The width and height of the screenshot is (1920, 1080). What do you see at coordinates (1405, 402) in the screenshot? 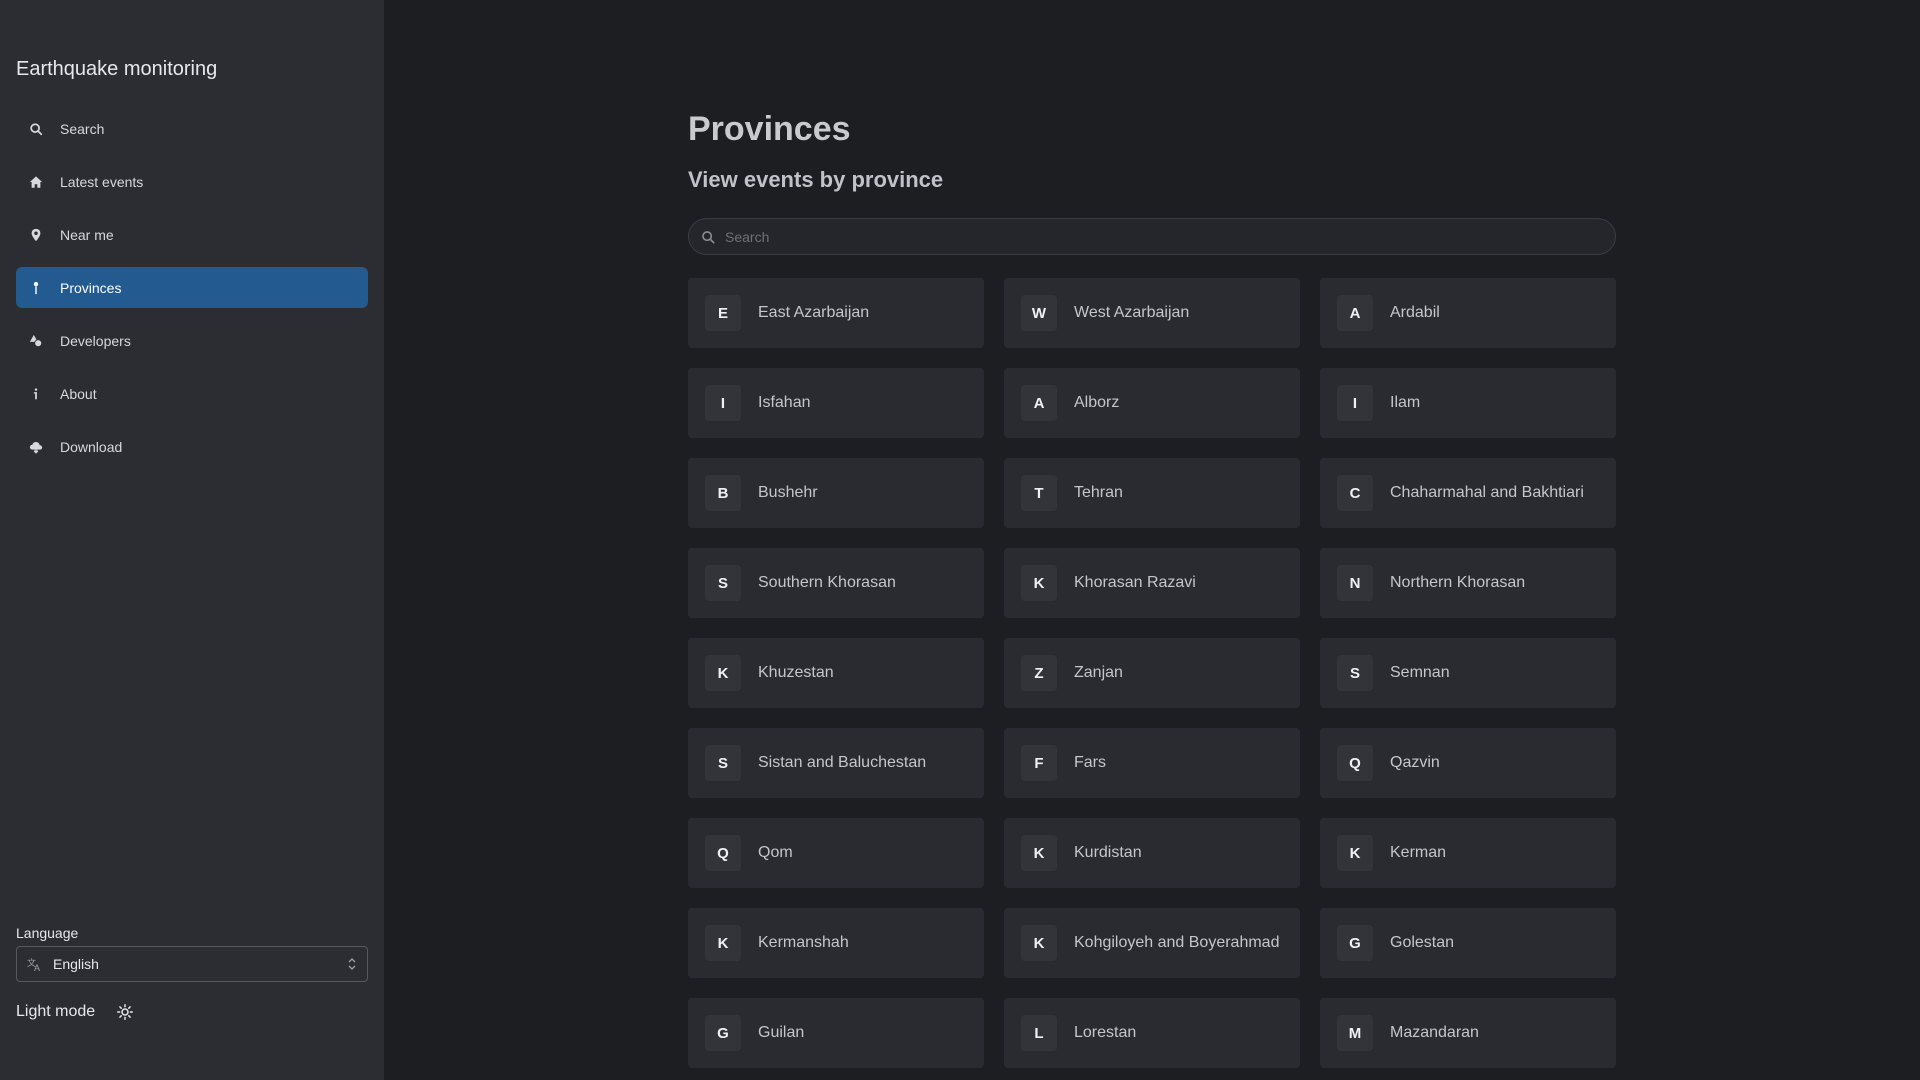
I see `province-name: Ilam` at bounding box center [1405, 402].